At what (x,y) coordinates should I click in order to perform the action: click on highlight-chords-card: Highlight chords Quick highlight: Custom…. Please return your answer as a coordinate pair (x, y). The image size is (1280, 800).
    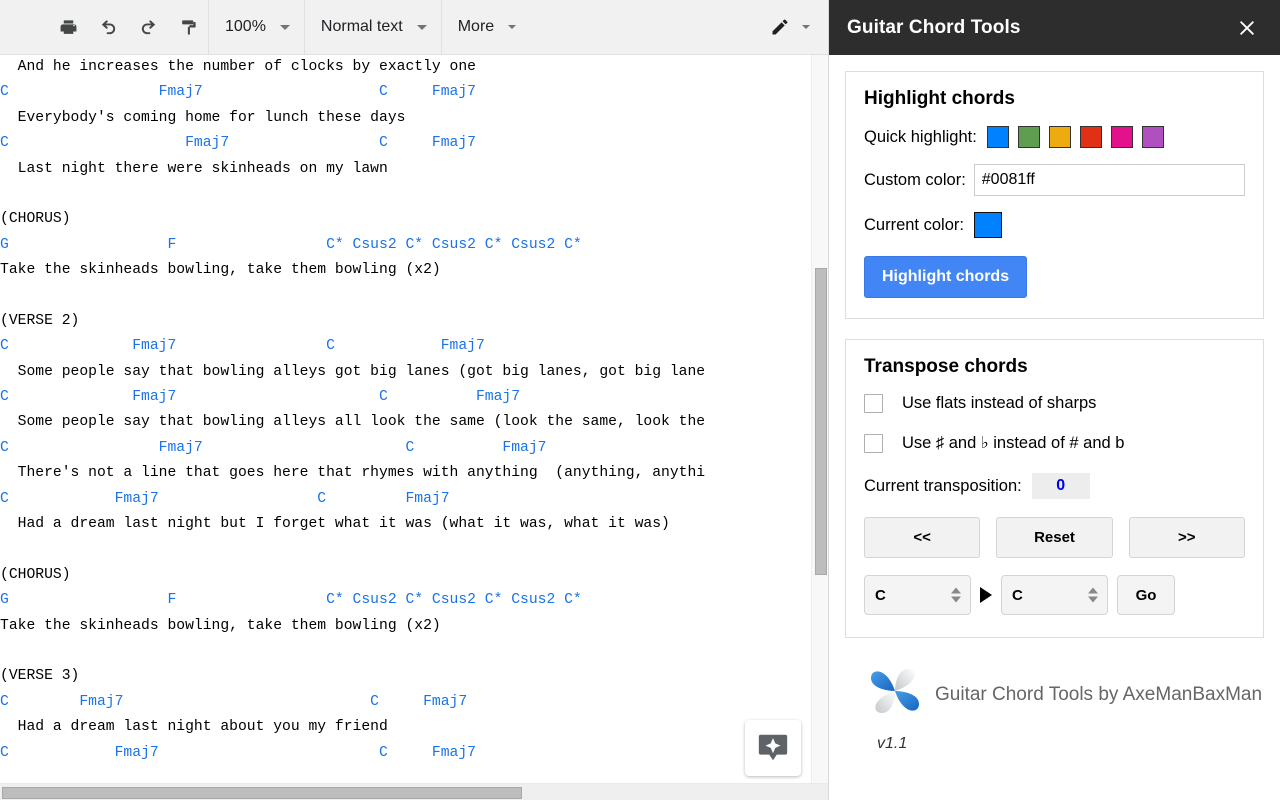
    Looking at the image, I should click on (1054, 195).